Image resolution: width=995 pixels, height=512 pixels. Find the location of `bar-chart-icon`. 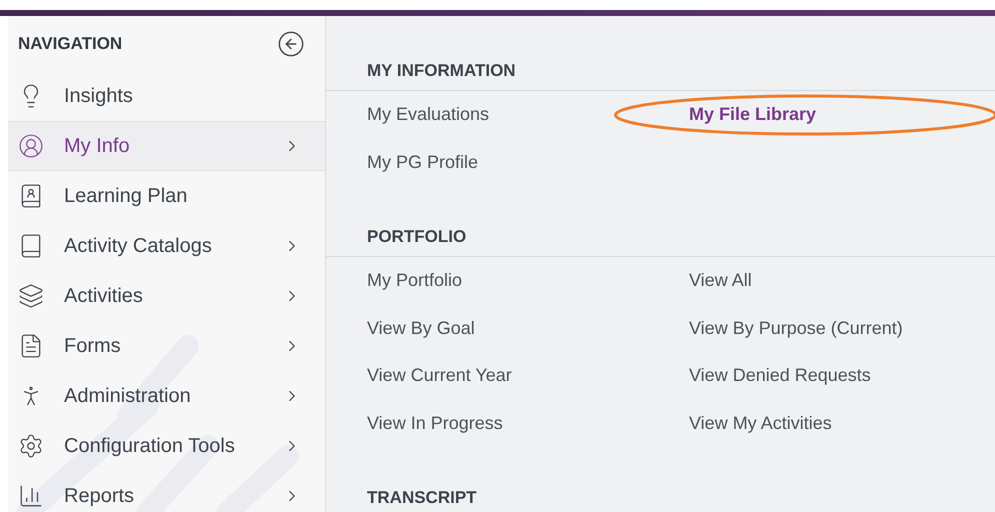

bar-chart-icon is located at coordinates (31, 496).